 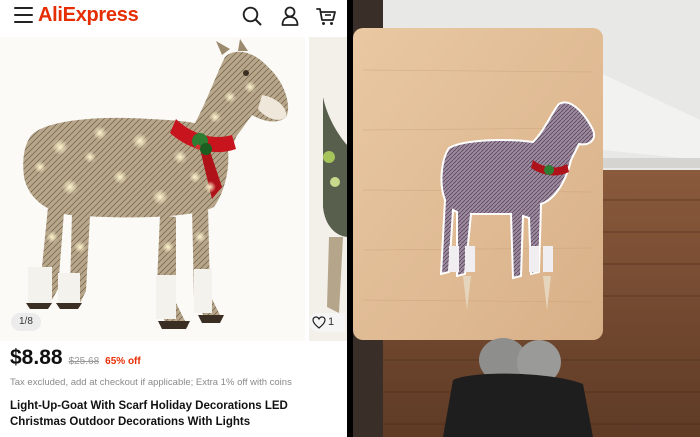 I want to click on original-price: $25.68, so click(x=84, y=361).